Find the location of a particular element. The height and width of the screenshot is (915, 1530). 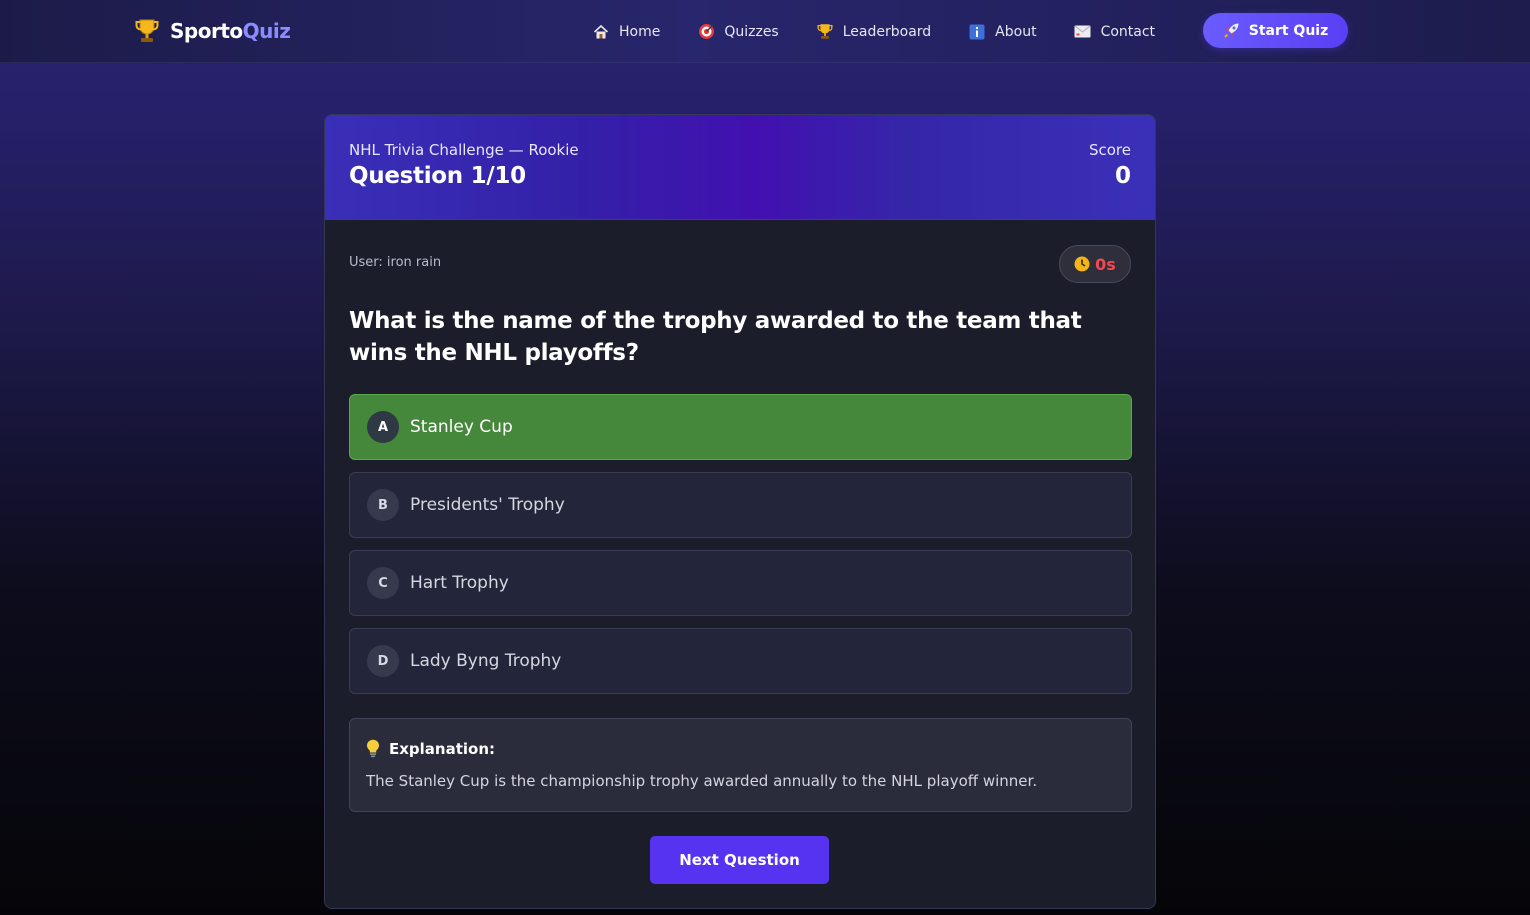

rocket-icon is located at coordinates (1231, 30).